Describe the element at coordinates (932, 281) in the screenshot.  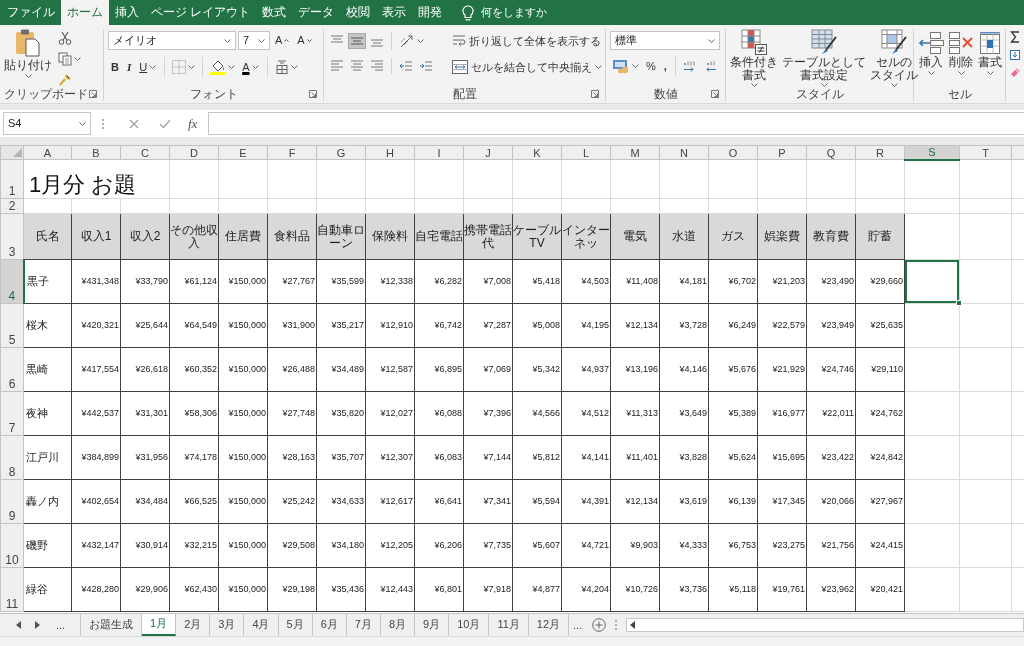
I see `active-cell` at that location.